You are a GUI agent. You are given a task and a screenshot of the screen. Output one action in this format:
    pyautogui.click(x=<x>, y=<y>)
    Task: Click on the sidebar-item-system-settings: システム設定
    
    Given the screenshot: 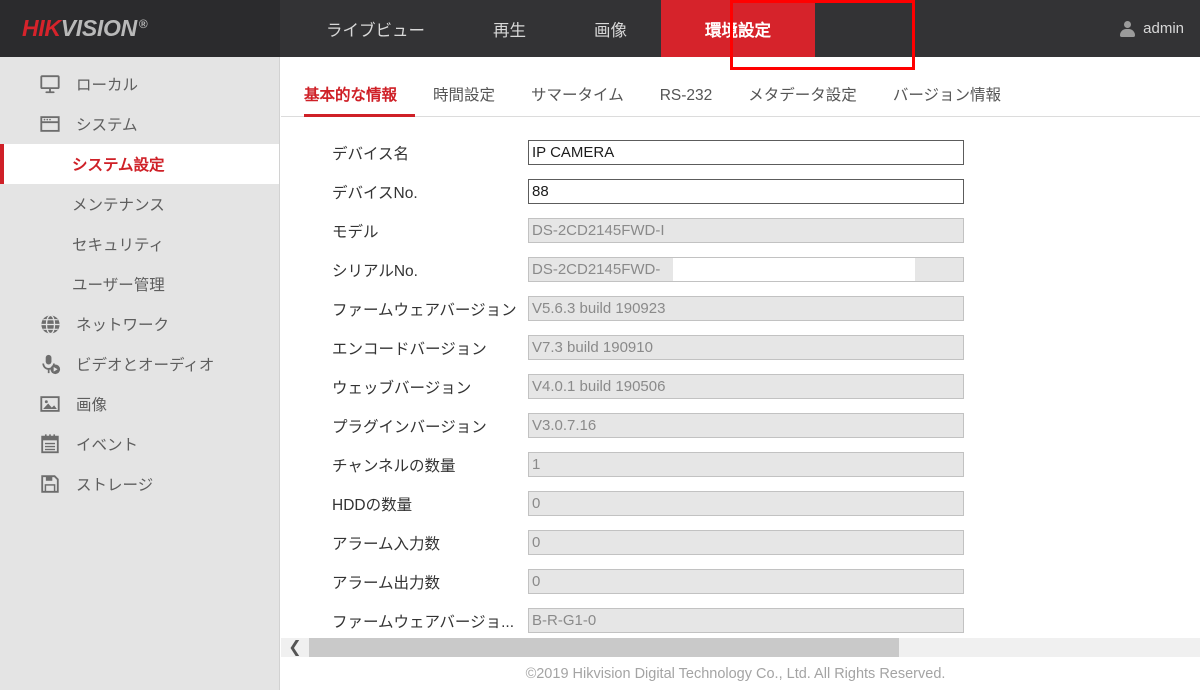 What is the action you would take?
    pyautogui.click(x=139, y=164)
    